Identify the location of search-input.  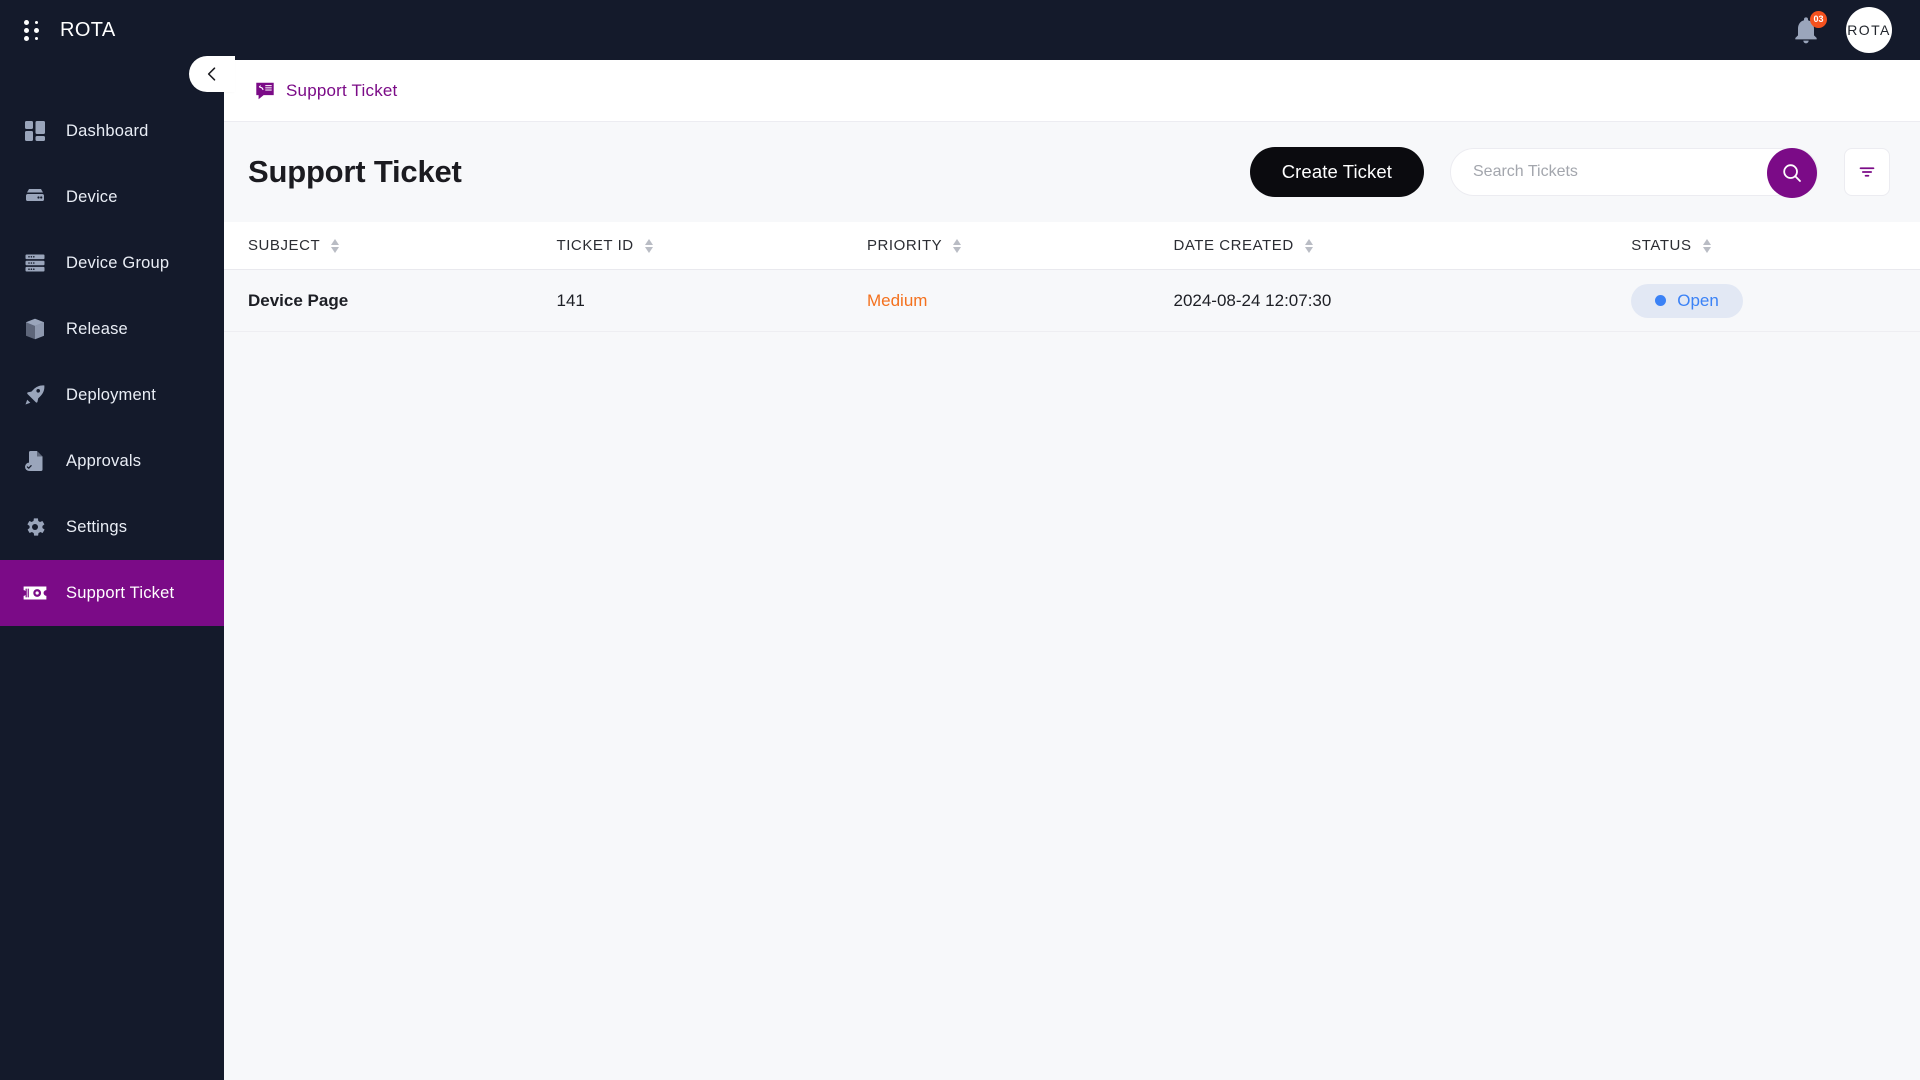
(1601, 172).